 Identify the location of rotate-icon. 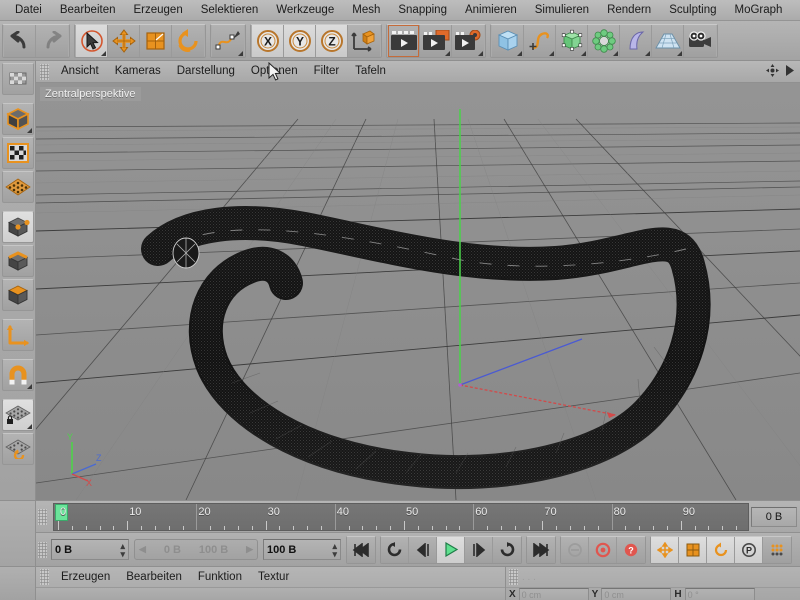
(188, 40).